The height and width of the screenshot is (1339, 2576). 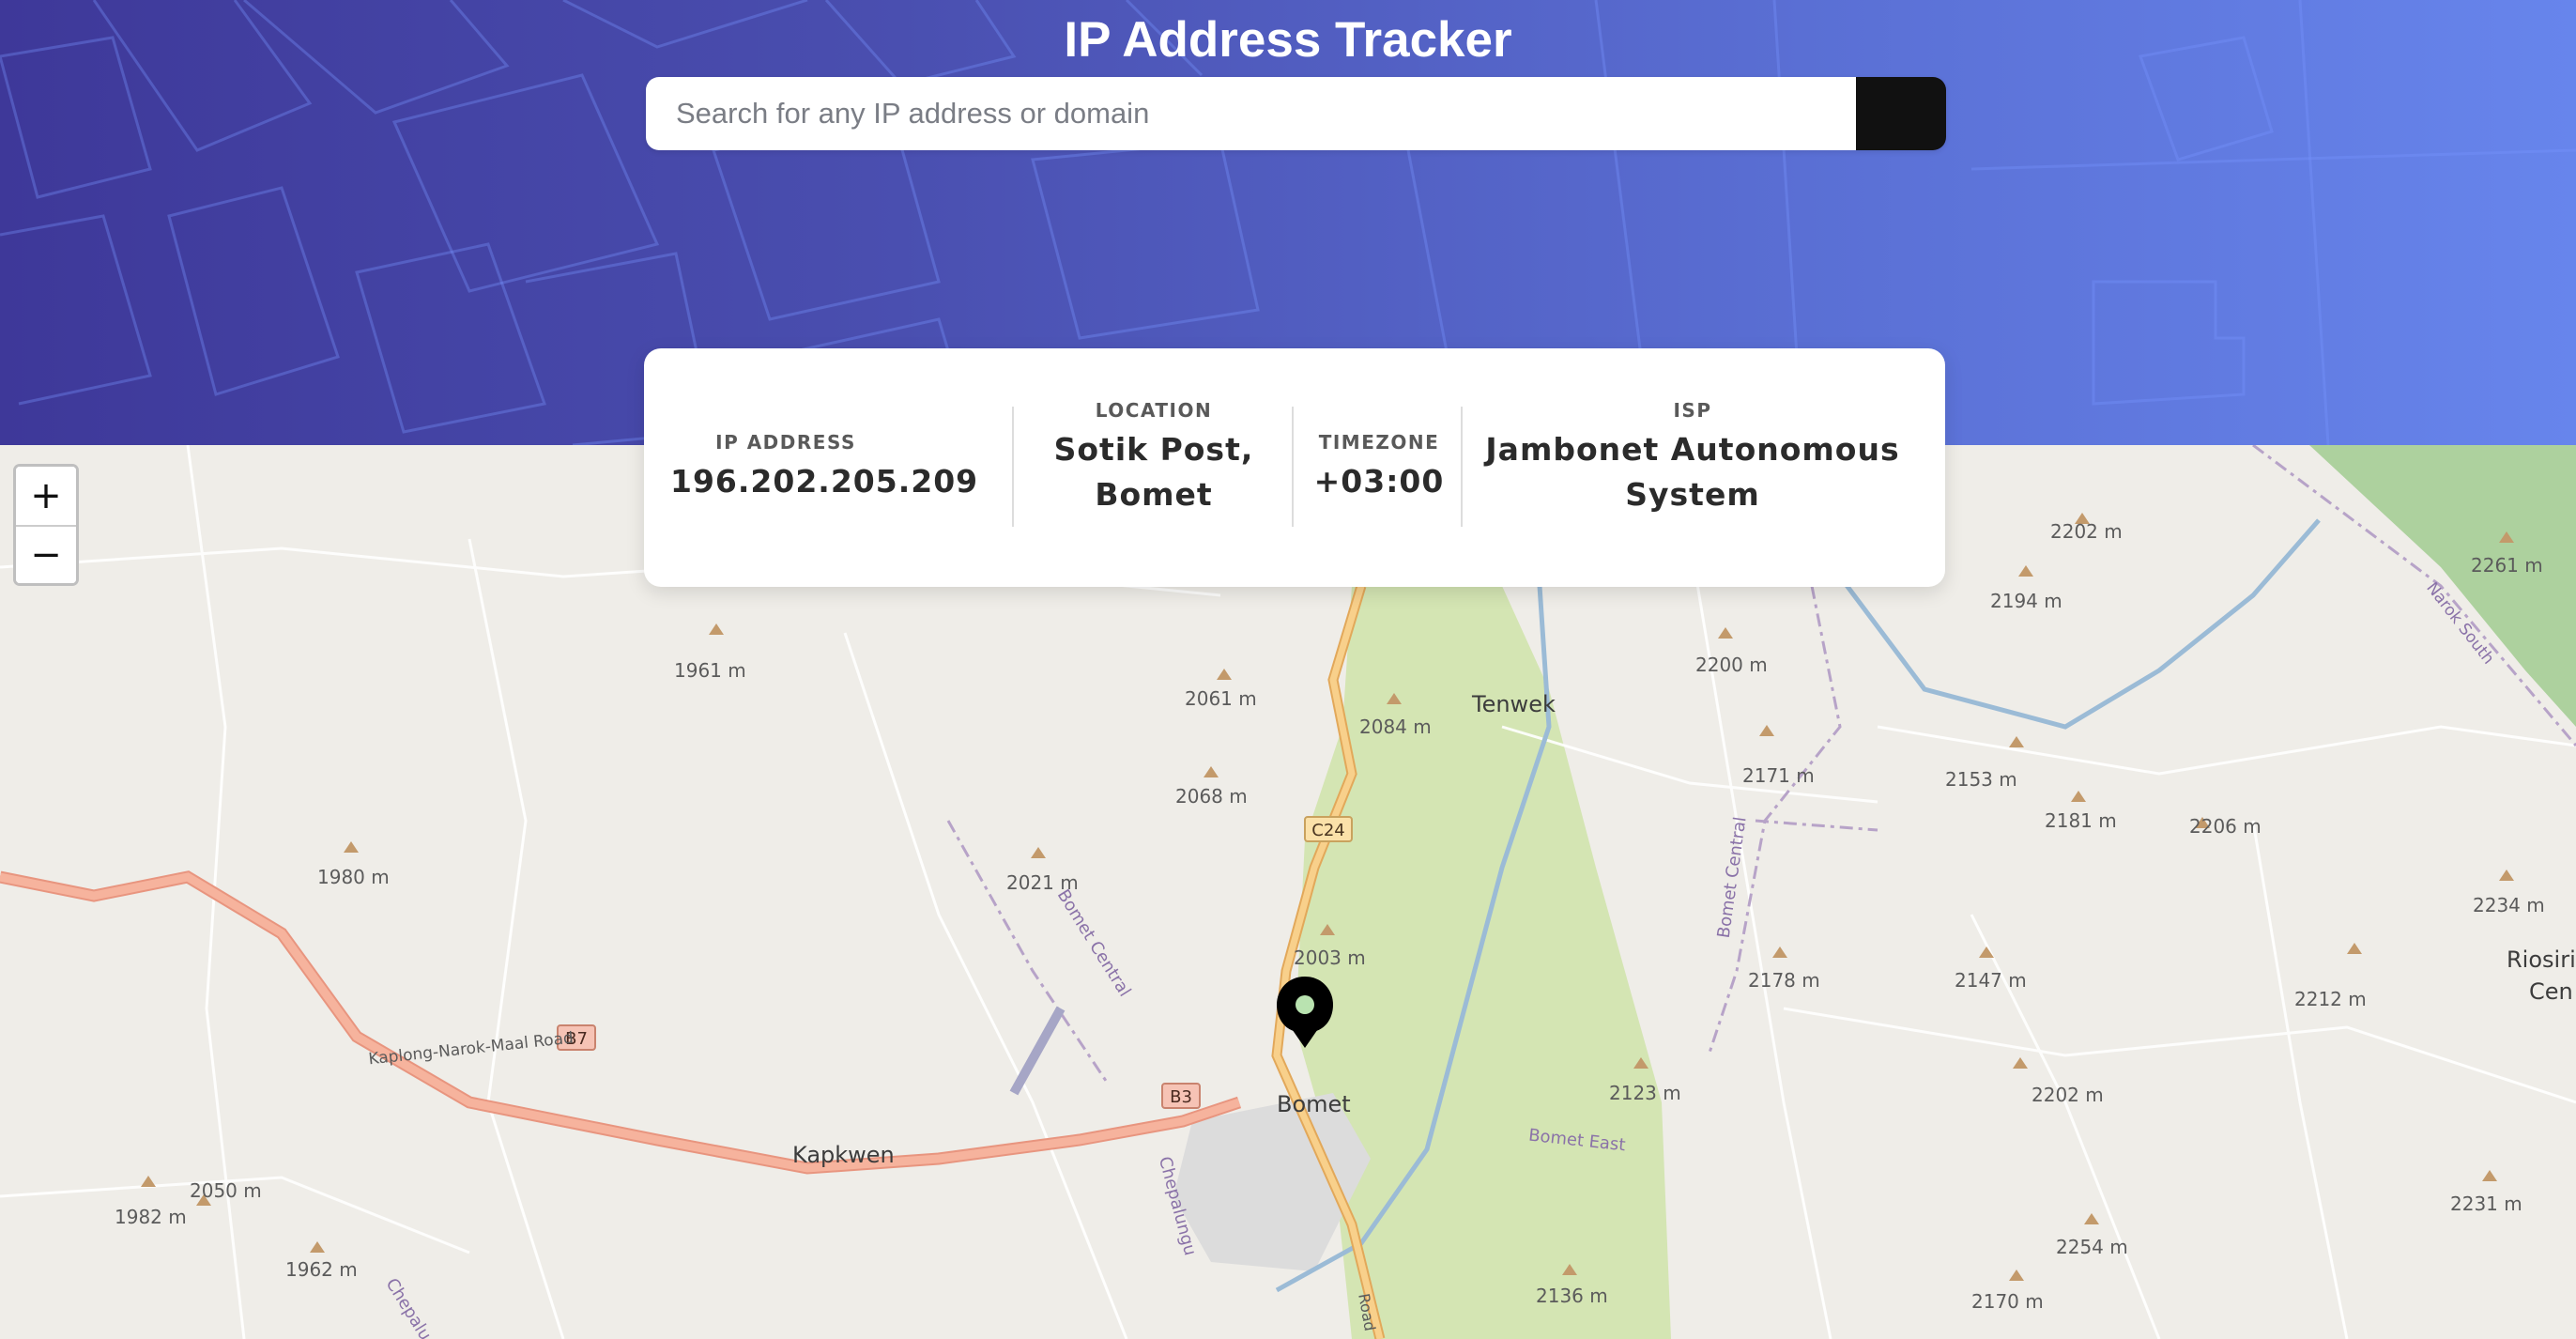 I want to click on ip-address-section: IP ADDRESS 196.202.205.209, so click(x=825, y=467).